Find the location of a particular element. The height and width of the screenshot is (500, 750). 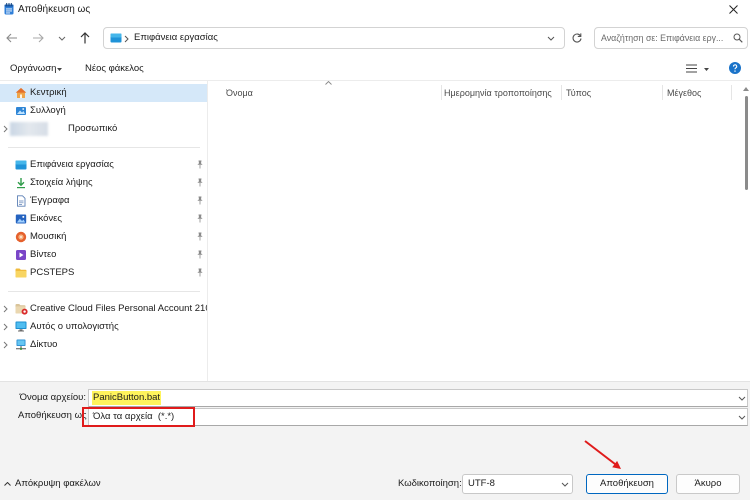

search-input is located at coordinates (671, 38).